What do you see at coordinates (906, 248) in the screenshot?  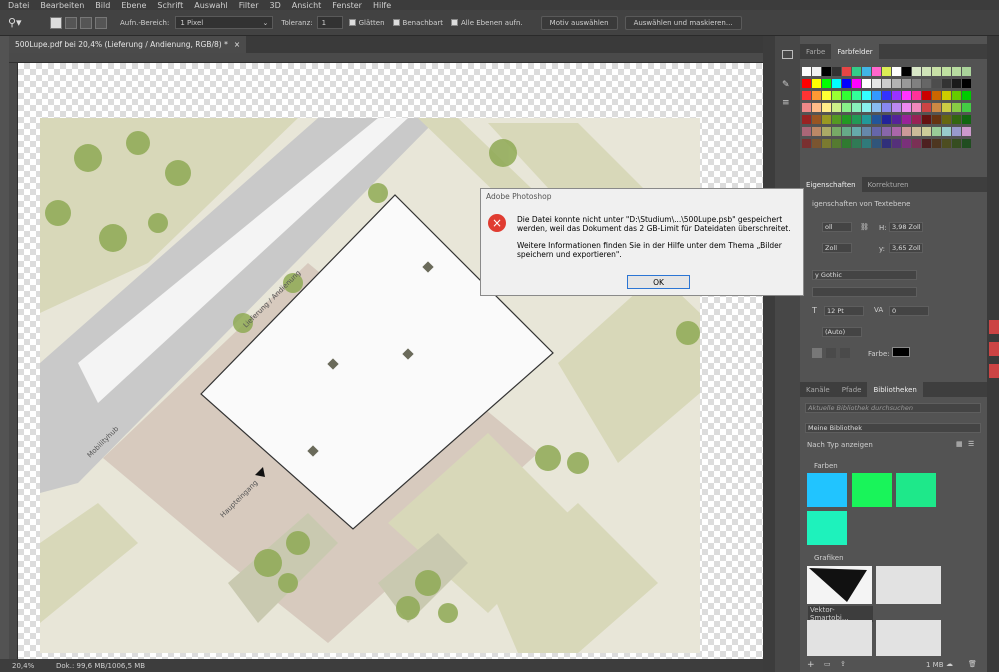 I see `y-field: 3,65 Zoll` at bounding box center [906, 248].